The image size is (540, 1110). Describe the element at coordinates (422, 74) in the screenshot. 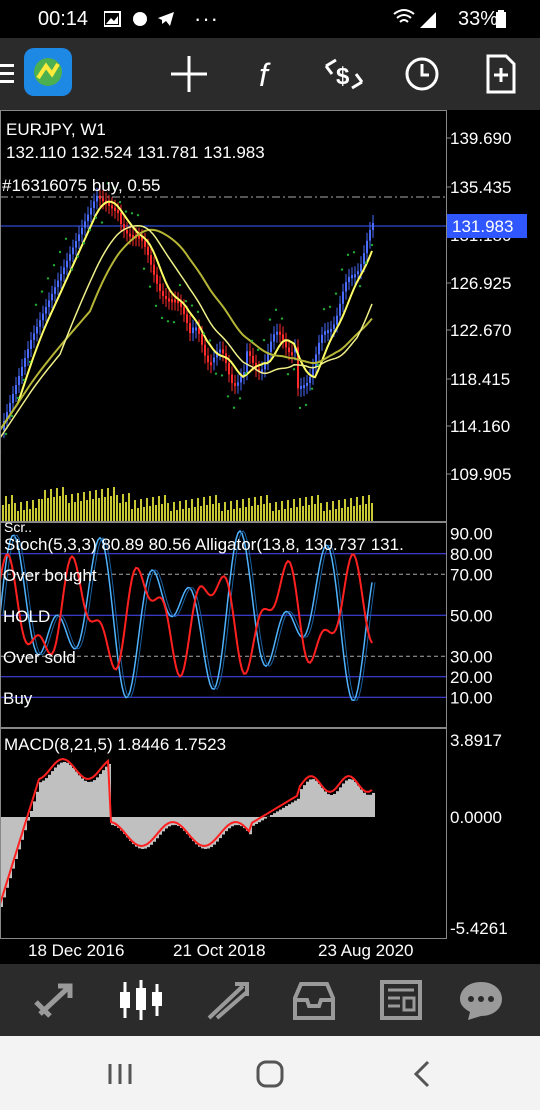

I see `timeframe-icon` at that location.